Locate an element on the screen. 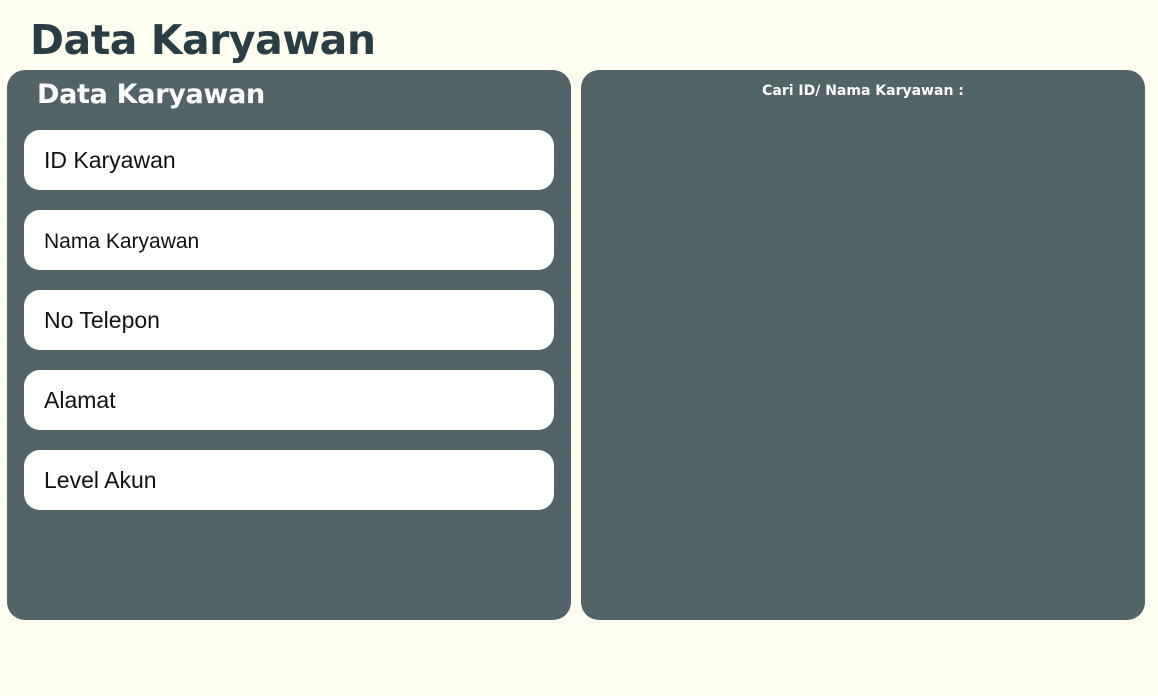 This screenshot has width=1158, height=696. phone-number-field is located at coordinates (289, 320).